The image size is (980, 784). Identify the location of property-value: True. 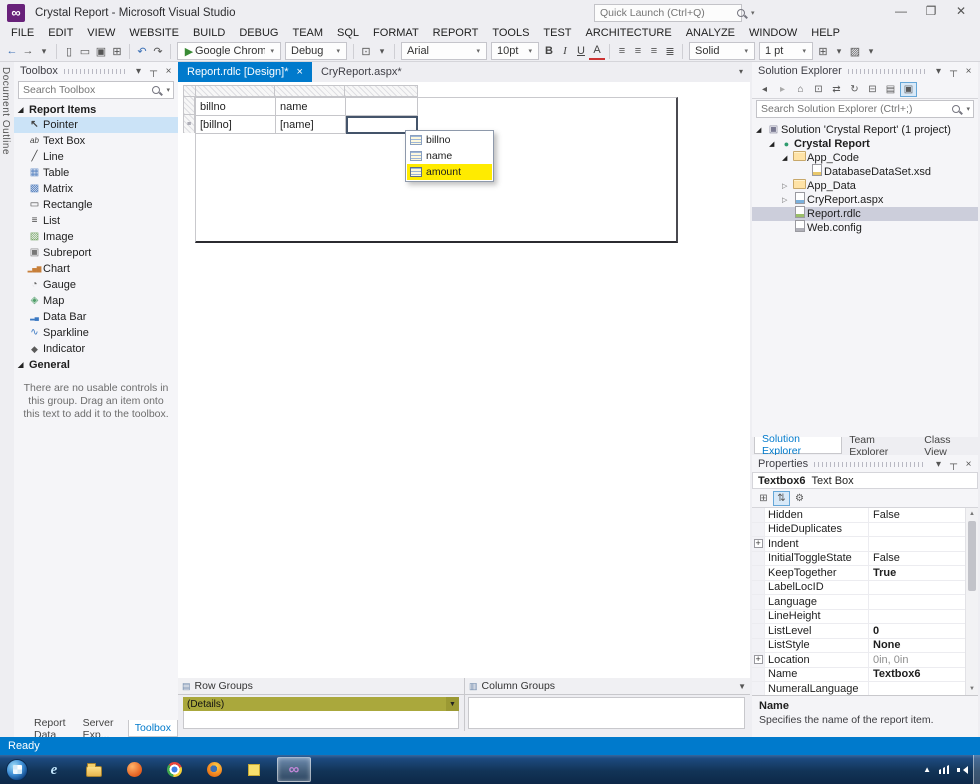
(917, 573).